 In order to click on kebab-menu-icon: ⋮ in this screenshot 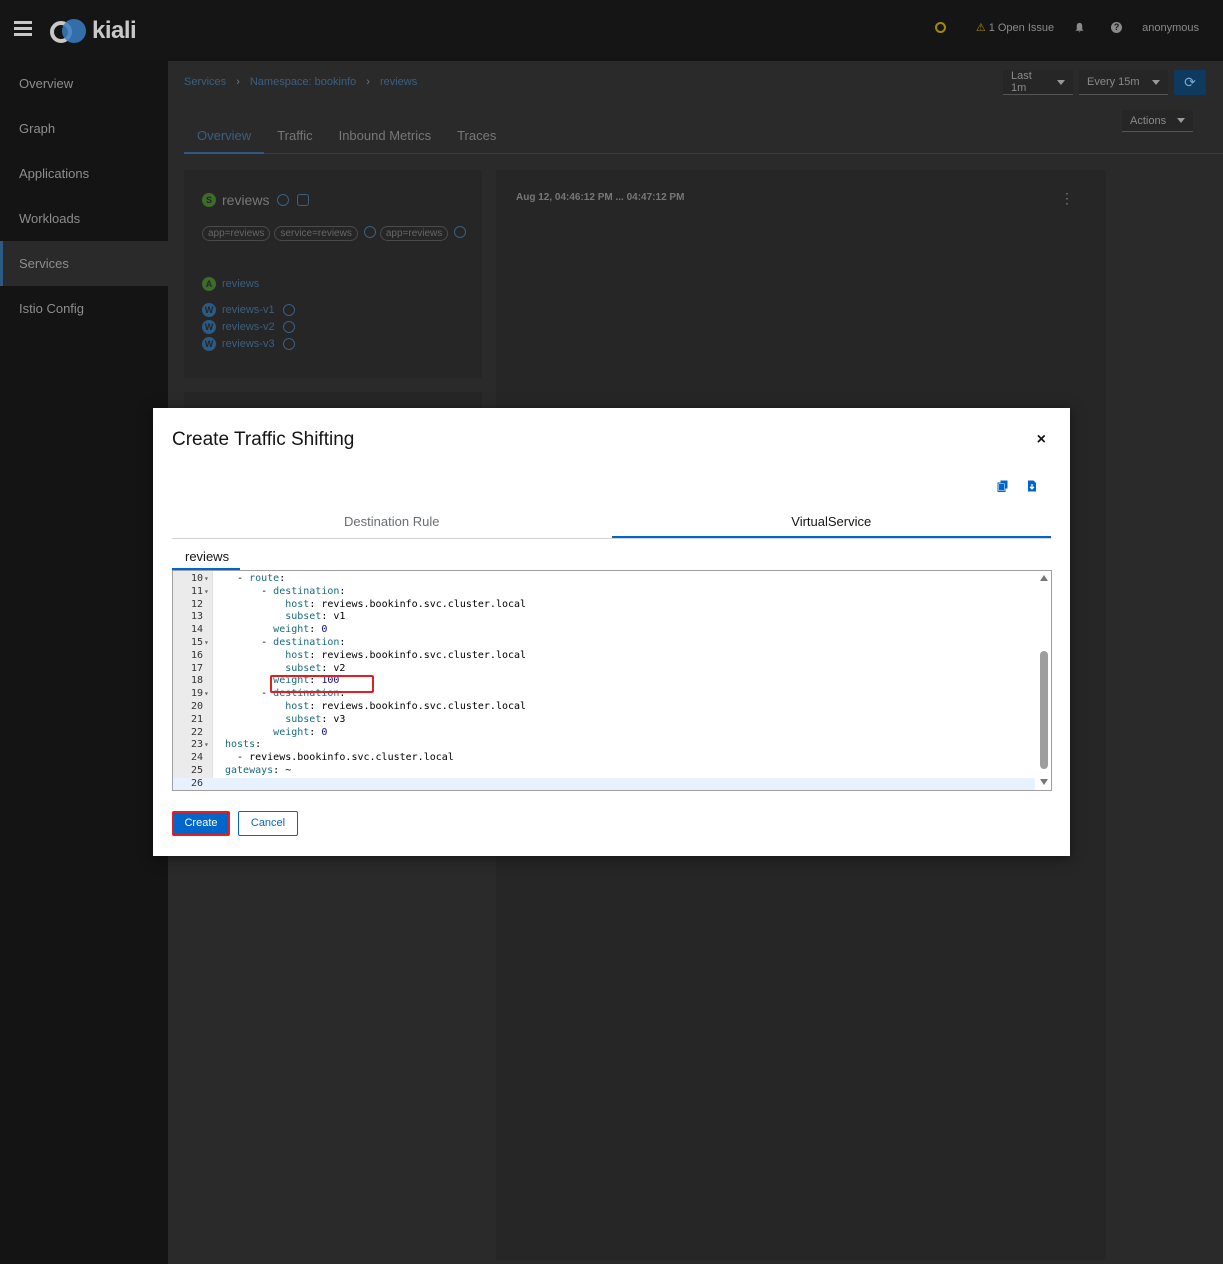, I will do `click(1067, 198)`.